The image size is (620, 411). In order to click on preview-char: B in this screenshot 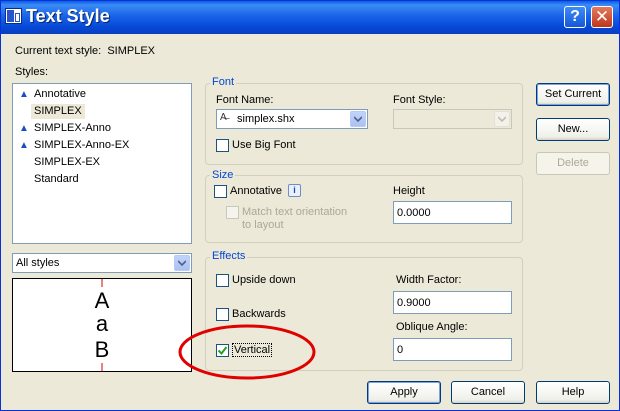, I will do `click(102, 349)`.